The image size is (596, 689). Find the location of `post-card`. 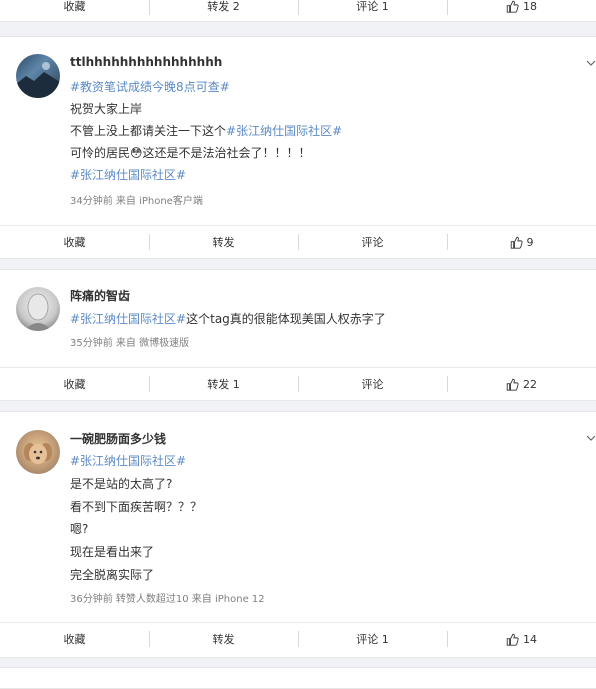

post-card is located at coordinates (298, 678).